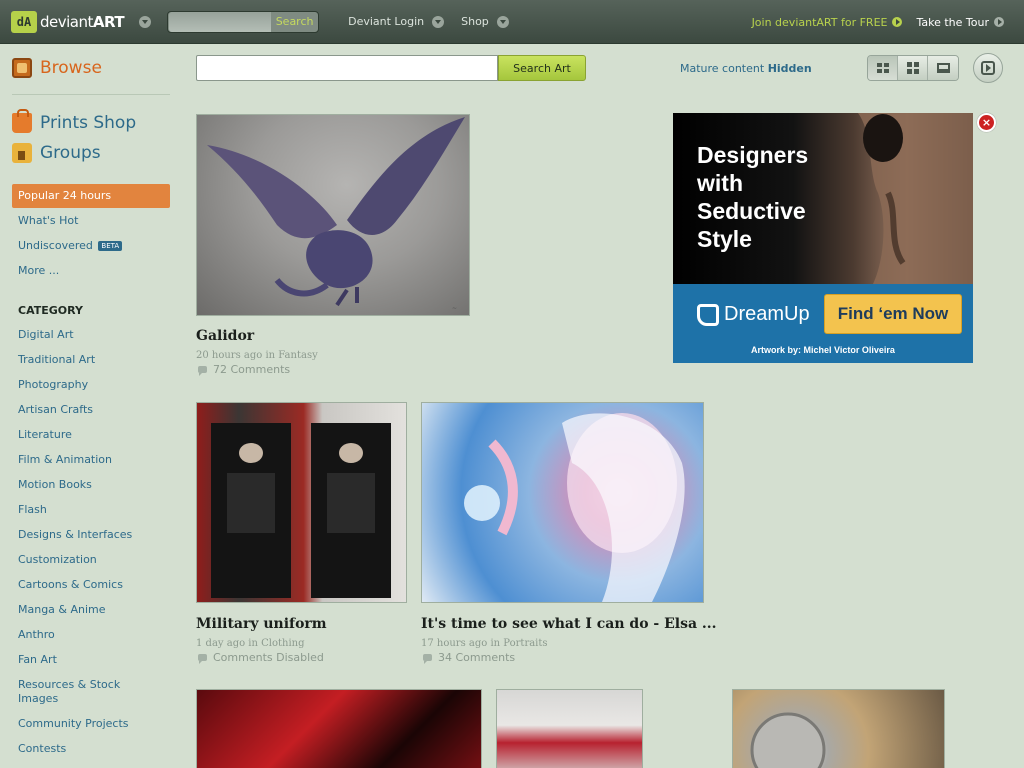 This screenshot has width=1024, height=768. What do you see at coordinates (92, 360) in the screenshot?
I see `category-item: Traditional Art` at bounding box center [92, 360].